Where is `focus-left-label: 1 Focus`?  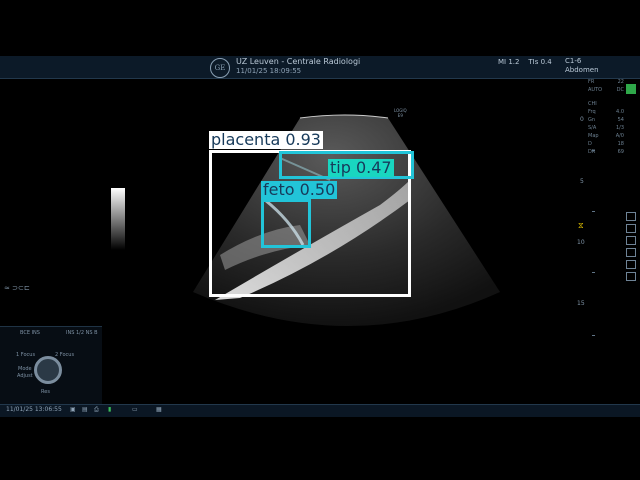 focus-left-label: 1 Focus is located at coordinates (25, 355).